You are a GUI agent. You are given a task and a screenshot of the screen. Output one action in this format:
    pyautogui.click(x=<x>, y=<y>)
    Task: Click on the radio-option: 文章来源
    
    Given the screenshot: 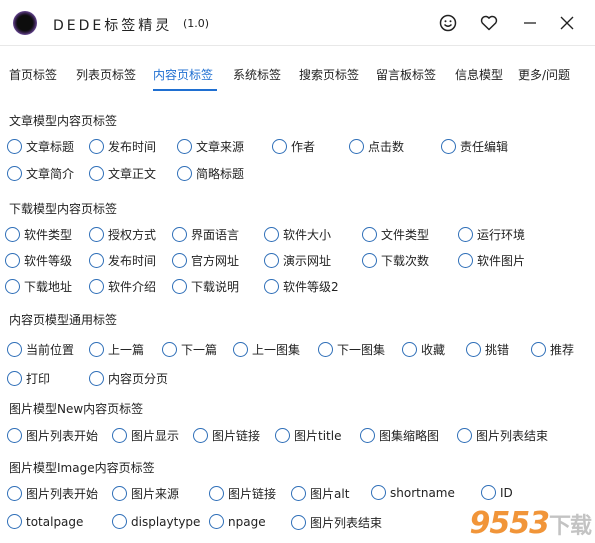 What is the action you would take?
    pyautogui.click(x=210, y=146)
    